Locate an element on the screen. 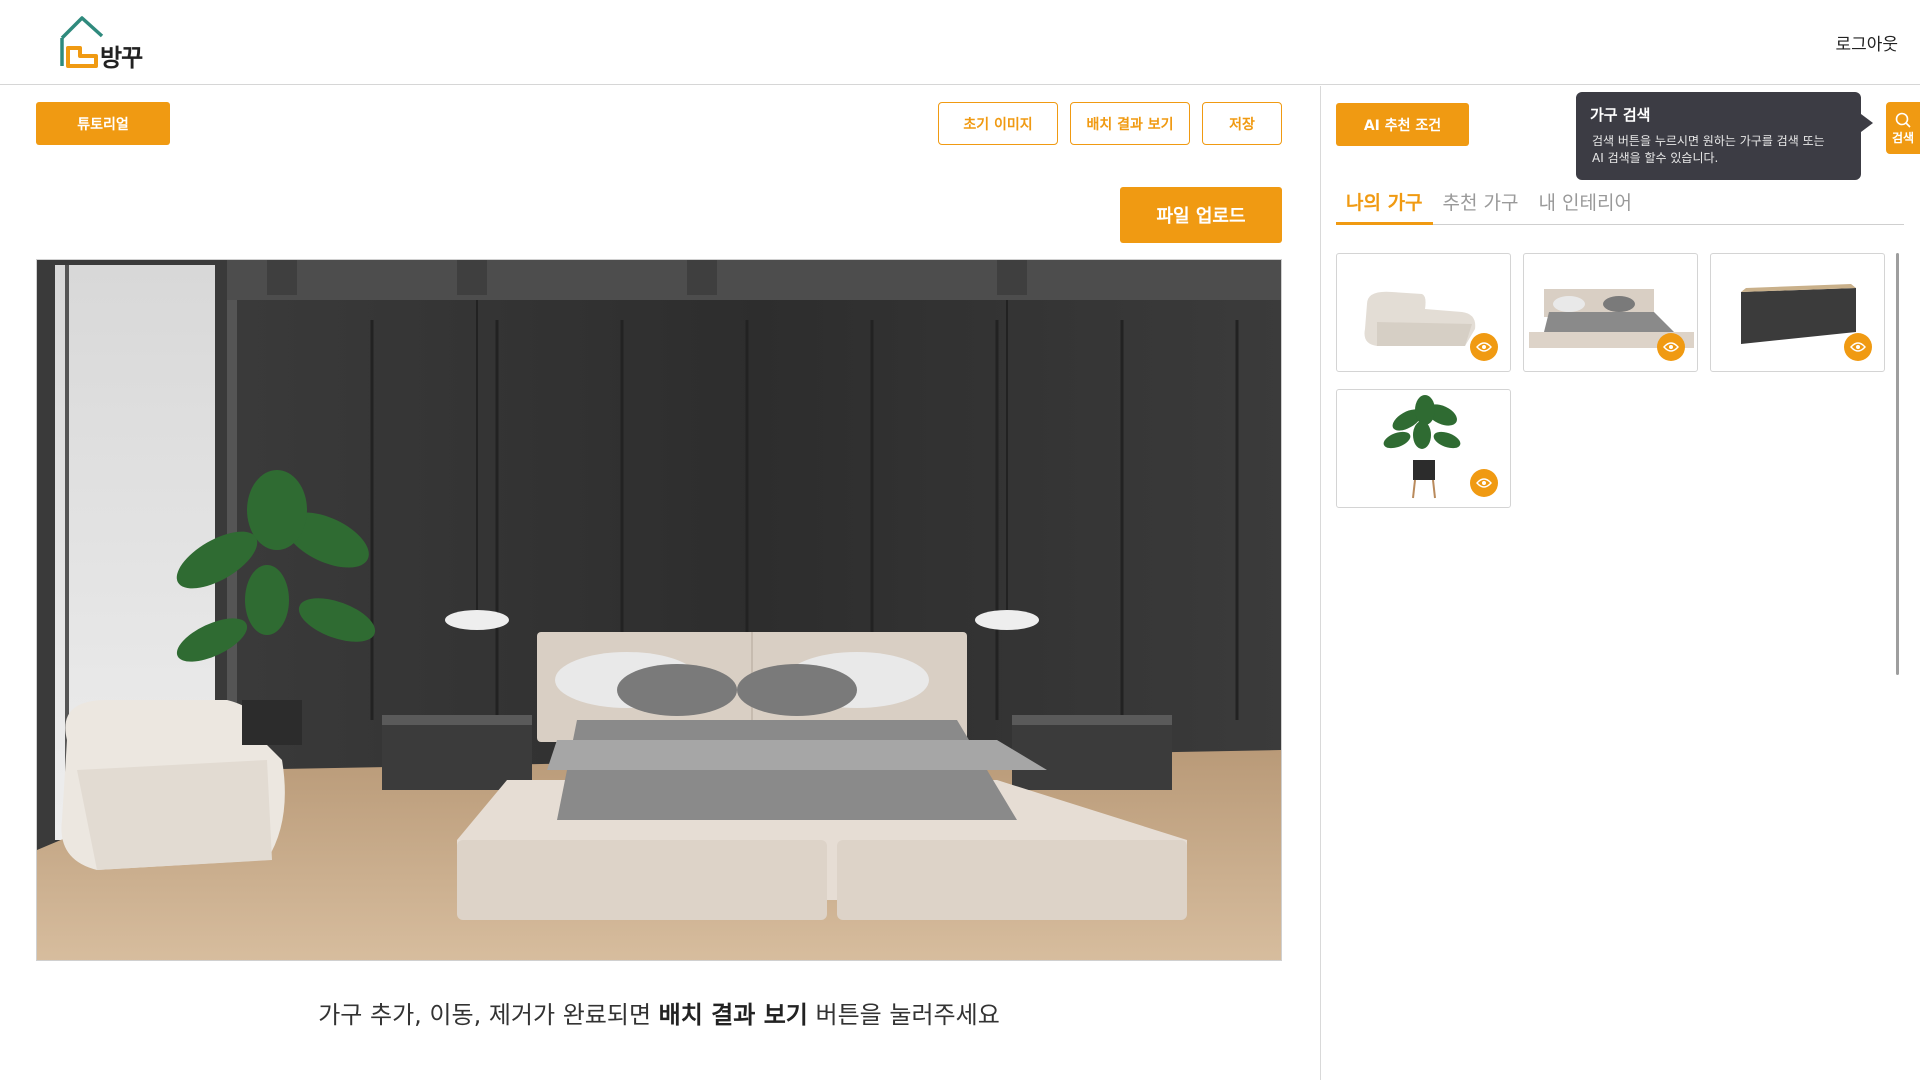 This screenshot has height=1080, width=1920. furniture-card-bed is located at coordinates (1610, 312).